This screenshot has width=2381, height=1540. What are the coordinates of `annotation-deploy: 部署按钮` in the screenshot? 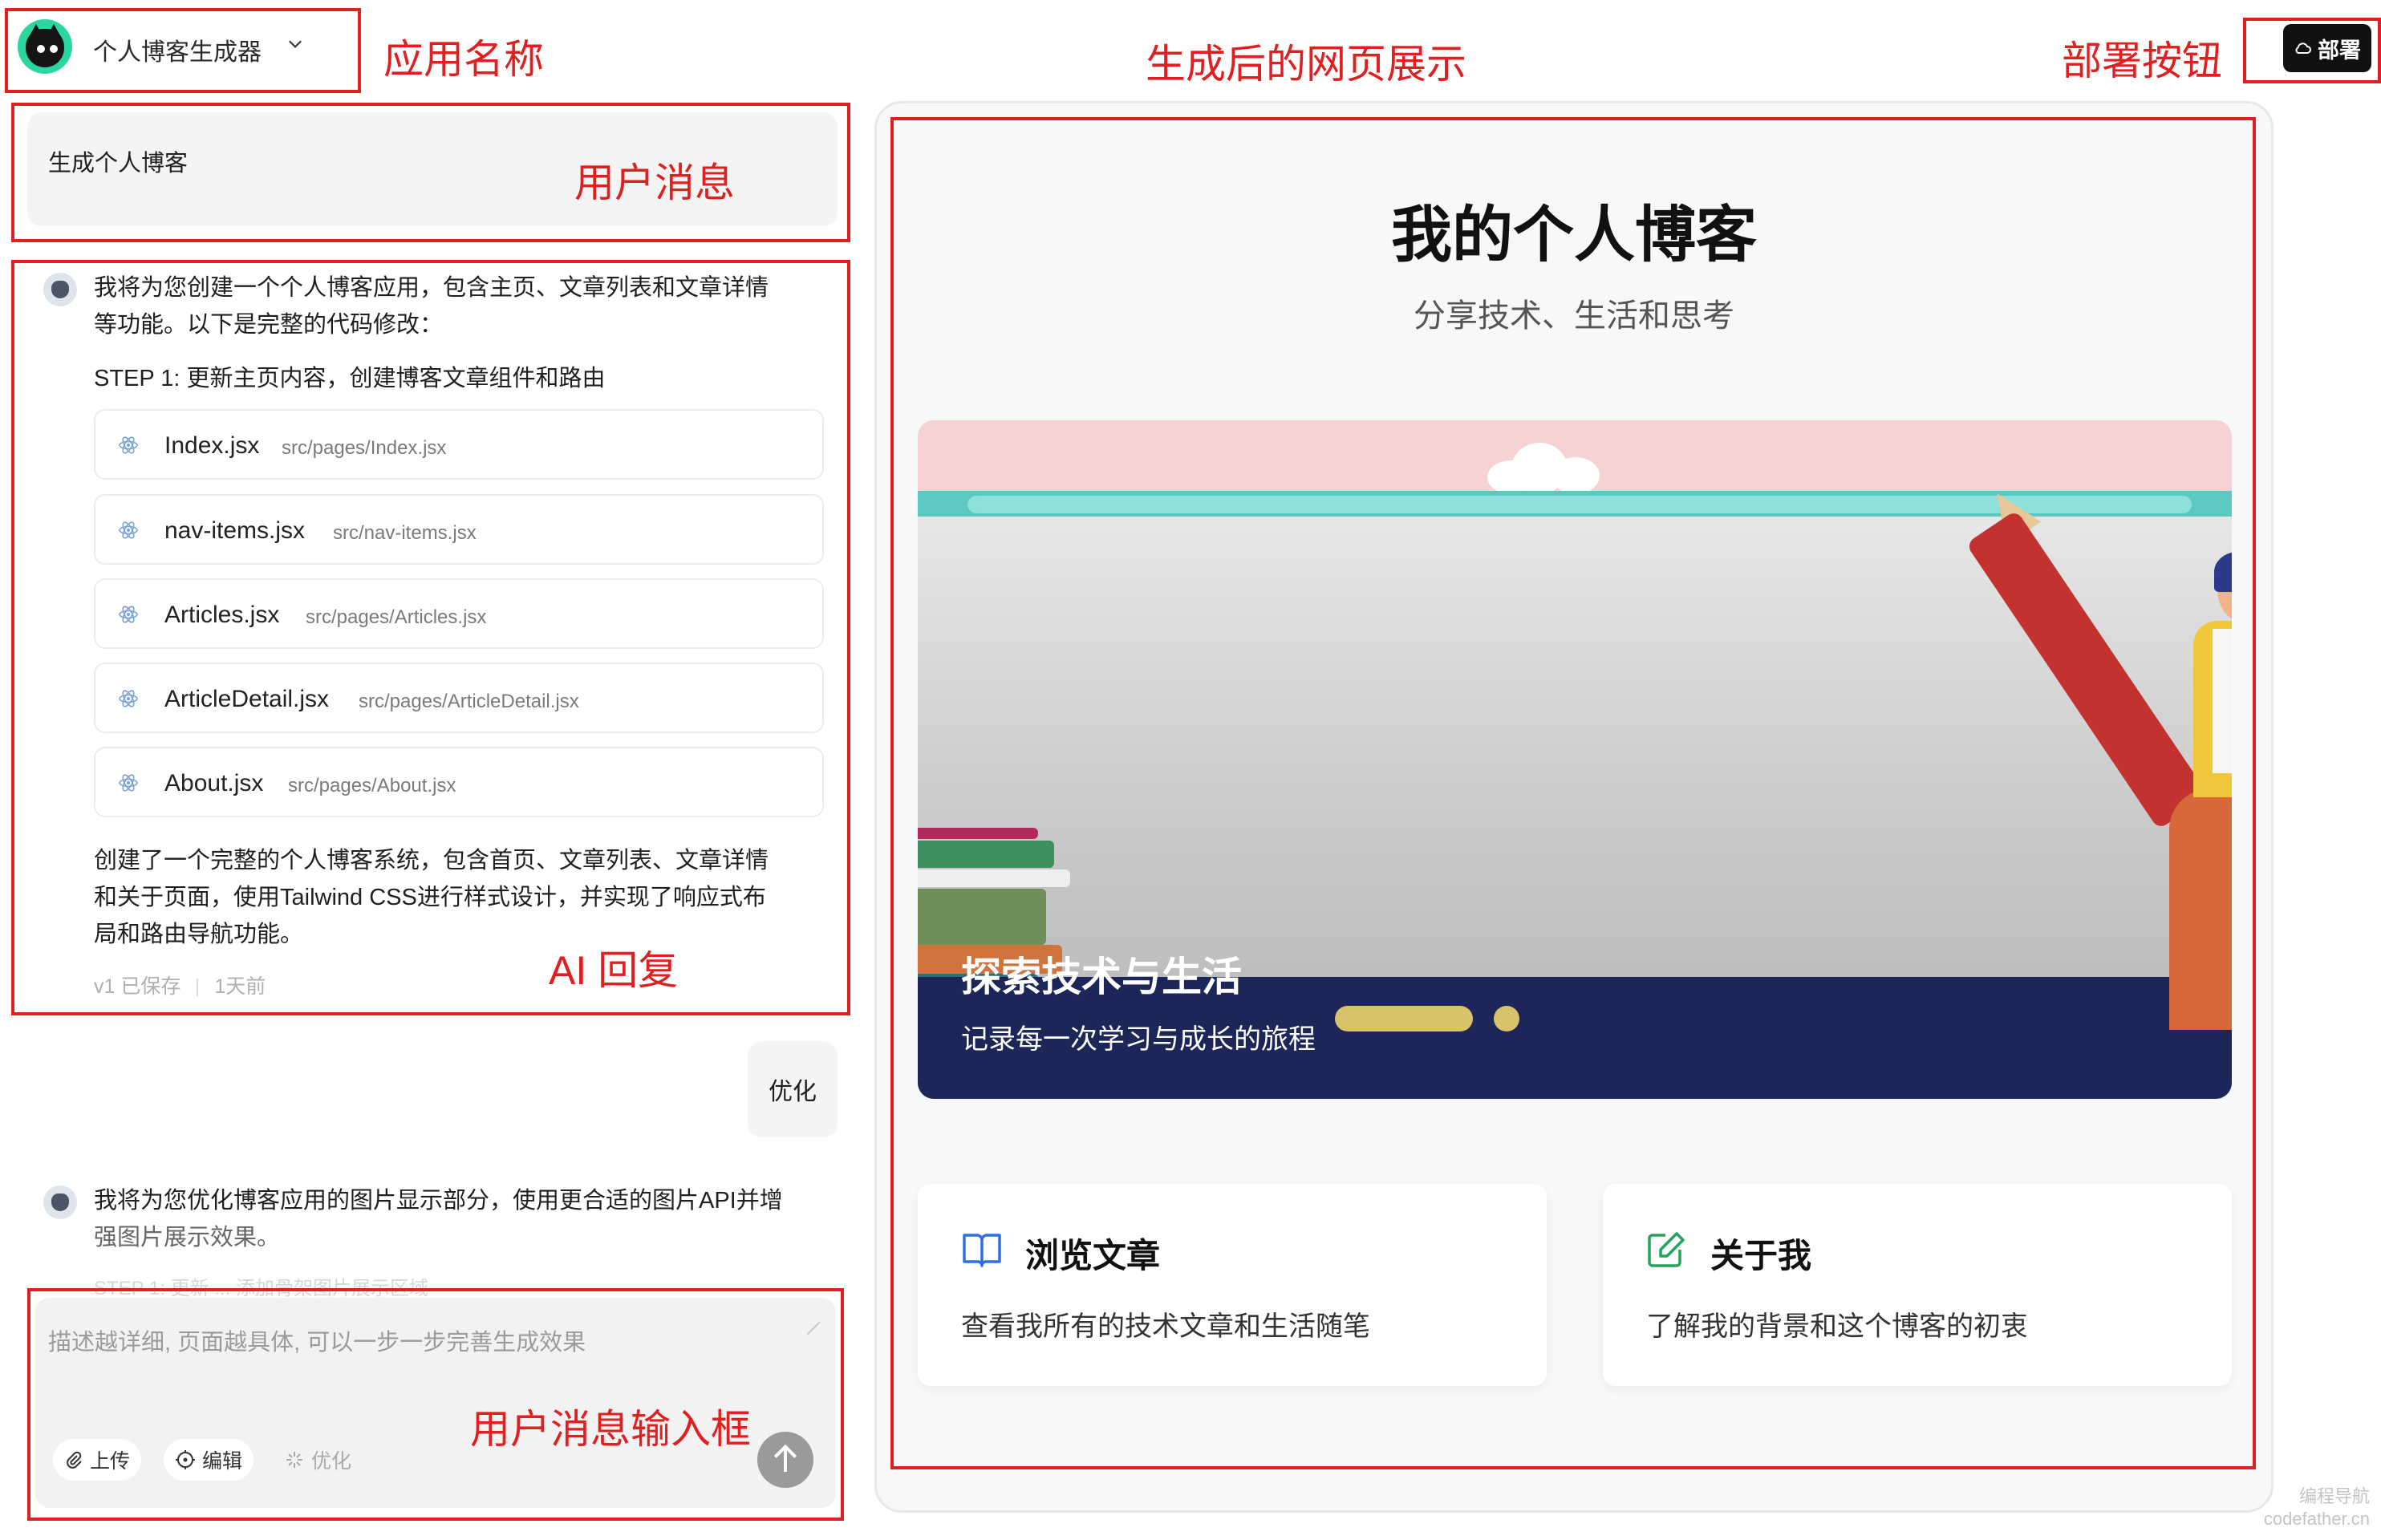 It's located at (2142, 61).